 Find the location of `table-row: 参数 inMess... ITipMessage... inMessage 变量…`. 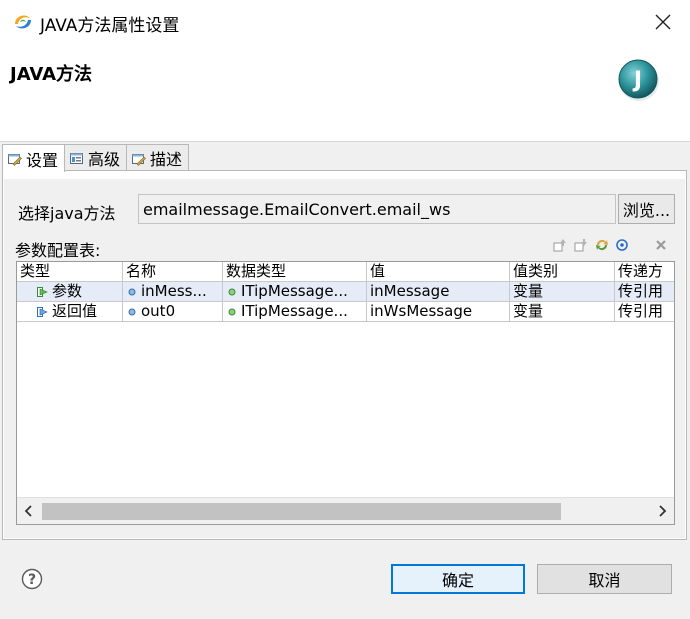

table-row: 参数 inMess... ITipMessage... inMessage 变量… is located at coordinates (345, 292).